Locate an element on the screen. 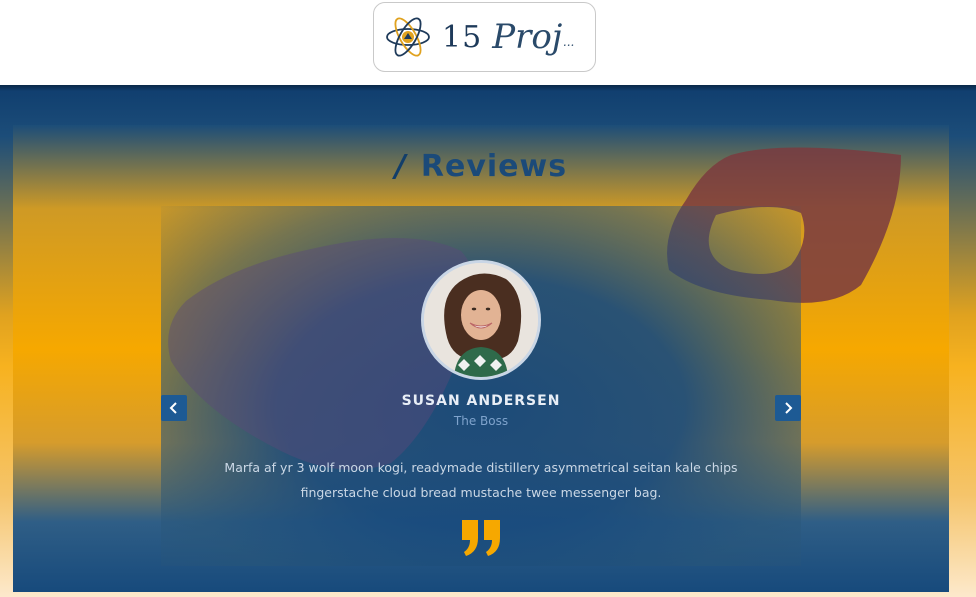  reviewer-name: SUSAN ANDERSEN is located at coordinates (481, 401).